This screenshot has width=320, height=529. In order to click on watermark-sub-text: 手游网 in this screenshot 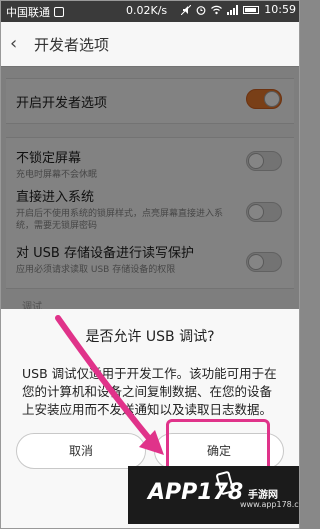, I will do `click(263, 495)`.